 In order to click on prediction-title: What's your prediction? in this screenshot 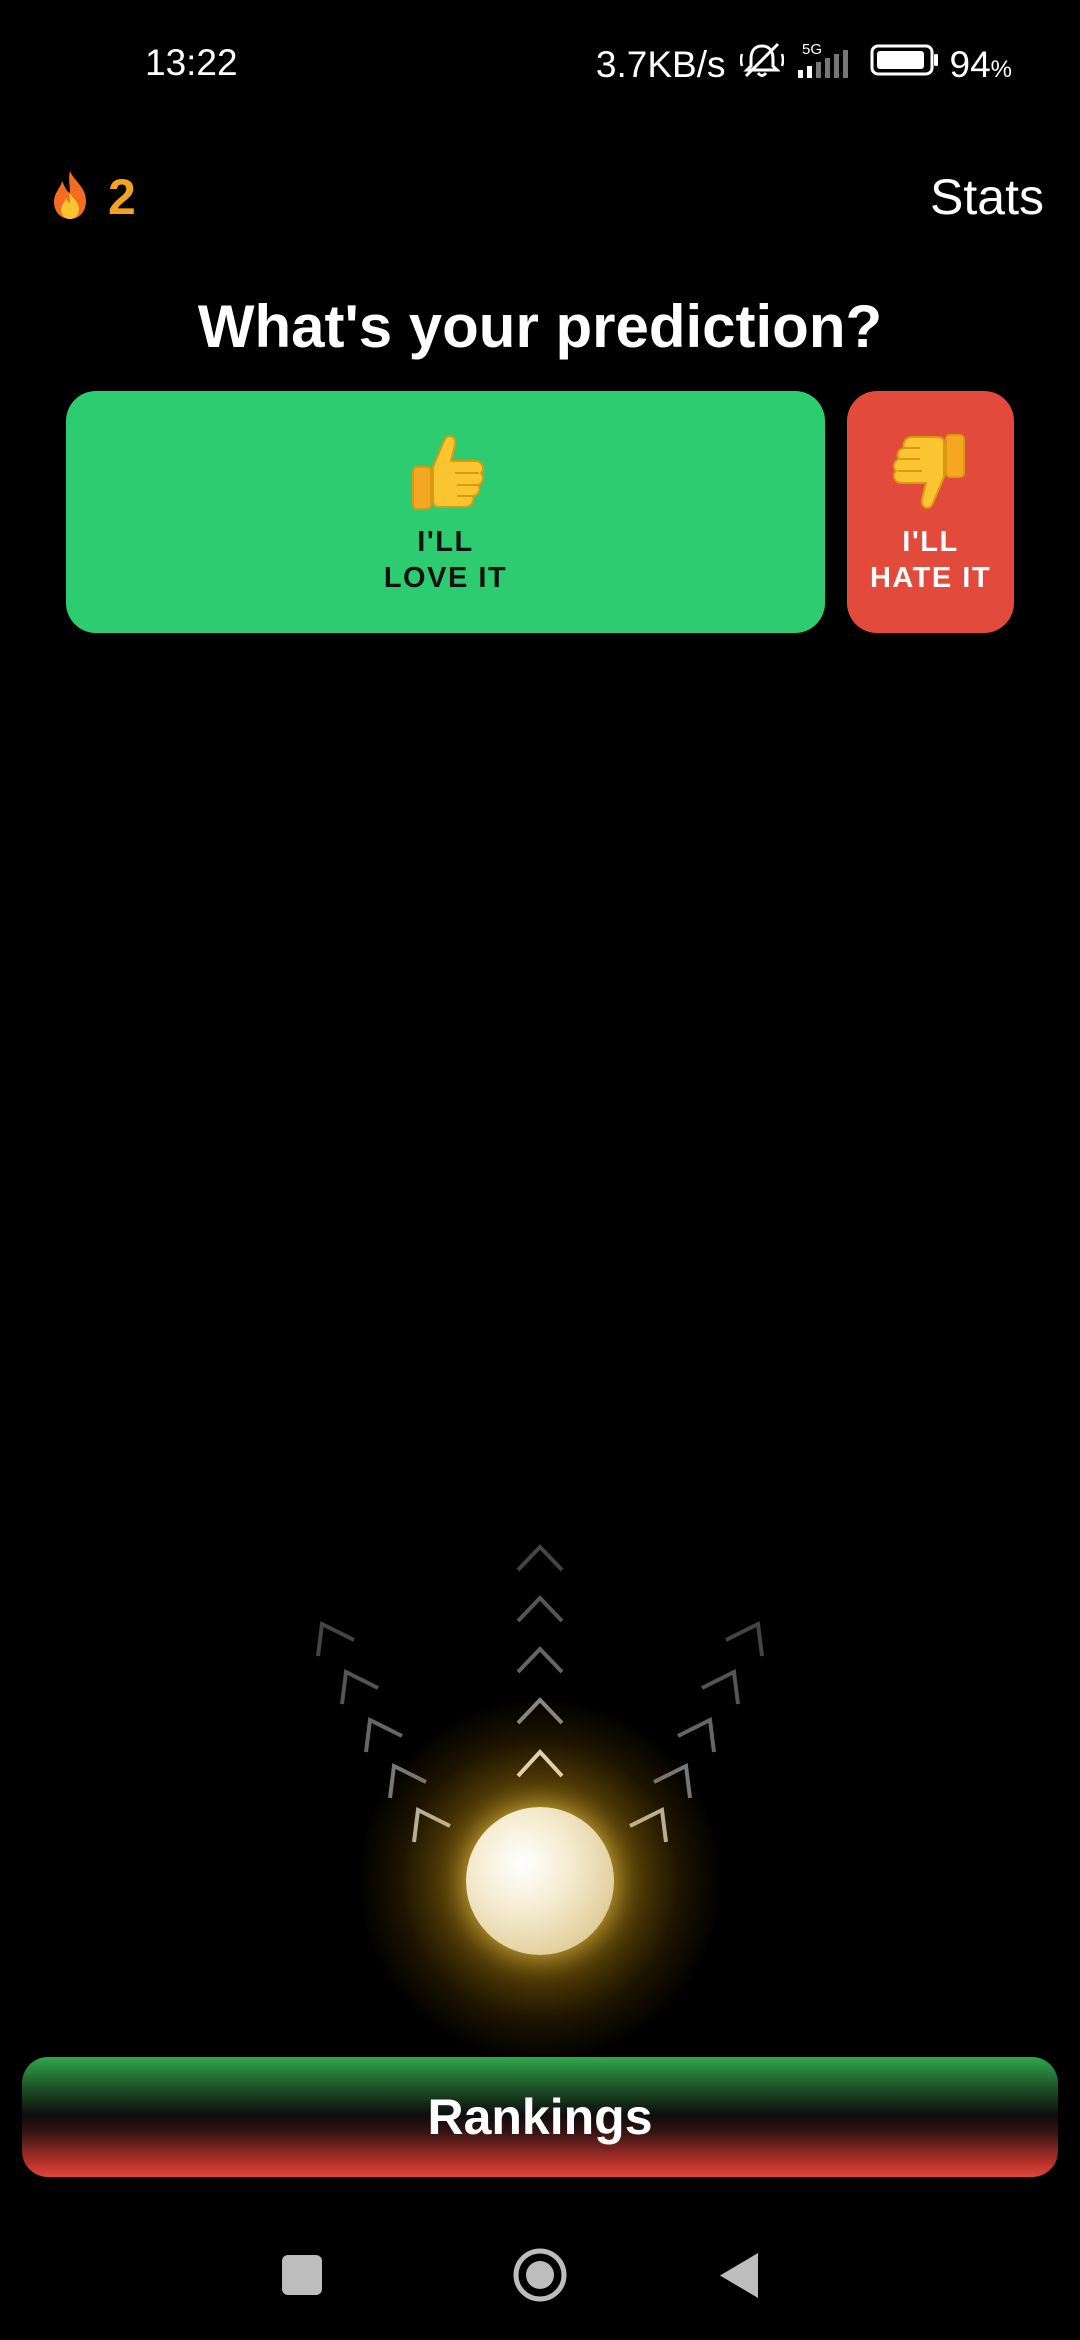, I will do `click(540, 326)`.